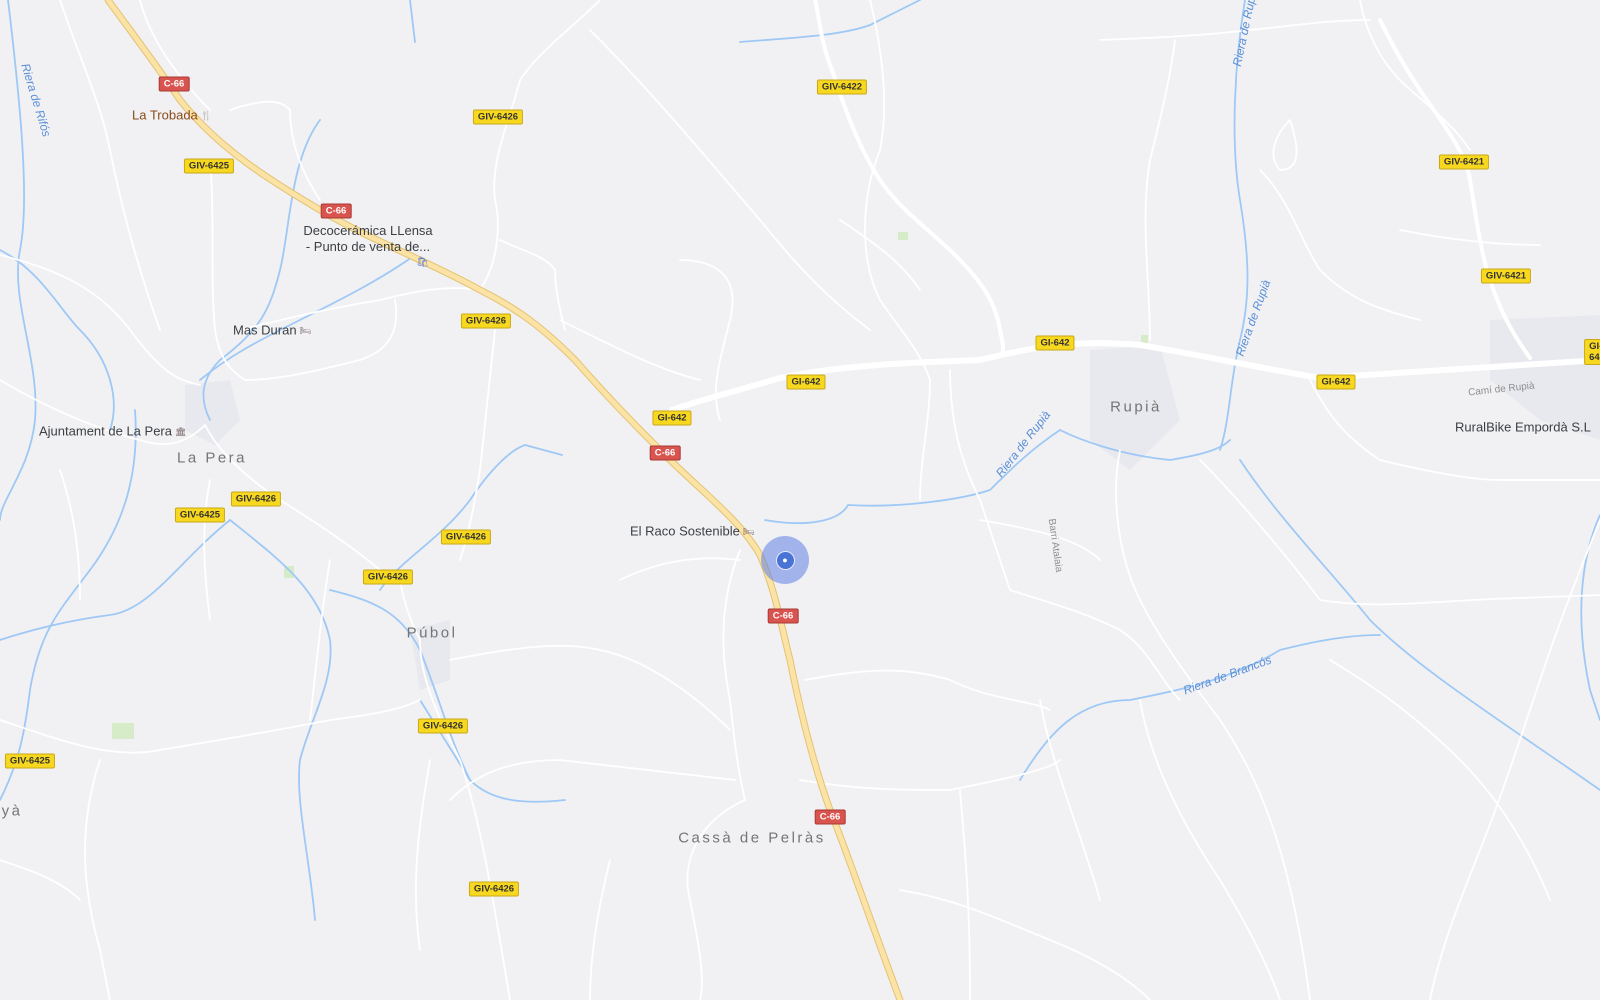 The height and width of the screenshot is (1000, 1600). I want to click on town-label: Rupià, so click(1136, 407).